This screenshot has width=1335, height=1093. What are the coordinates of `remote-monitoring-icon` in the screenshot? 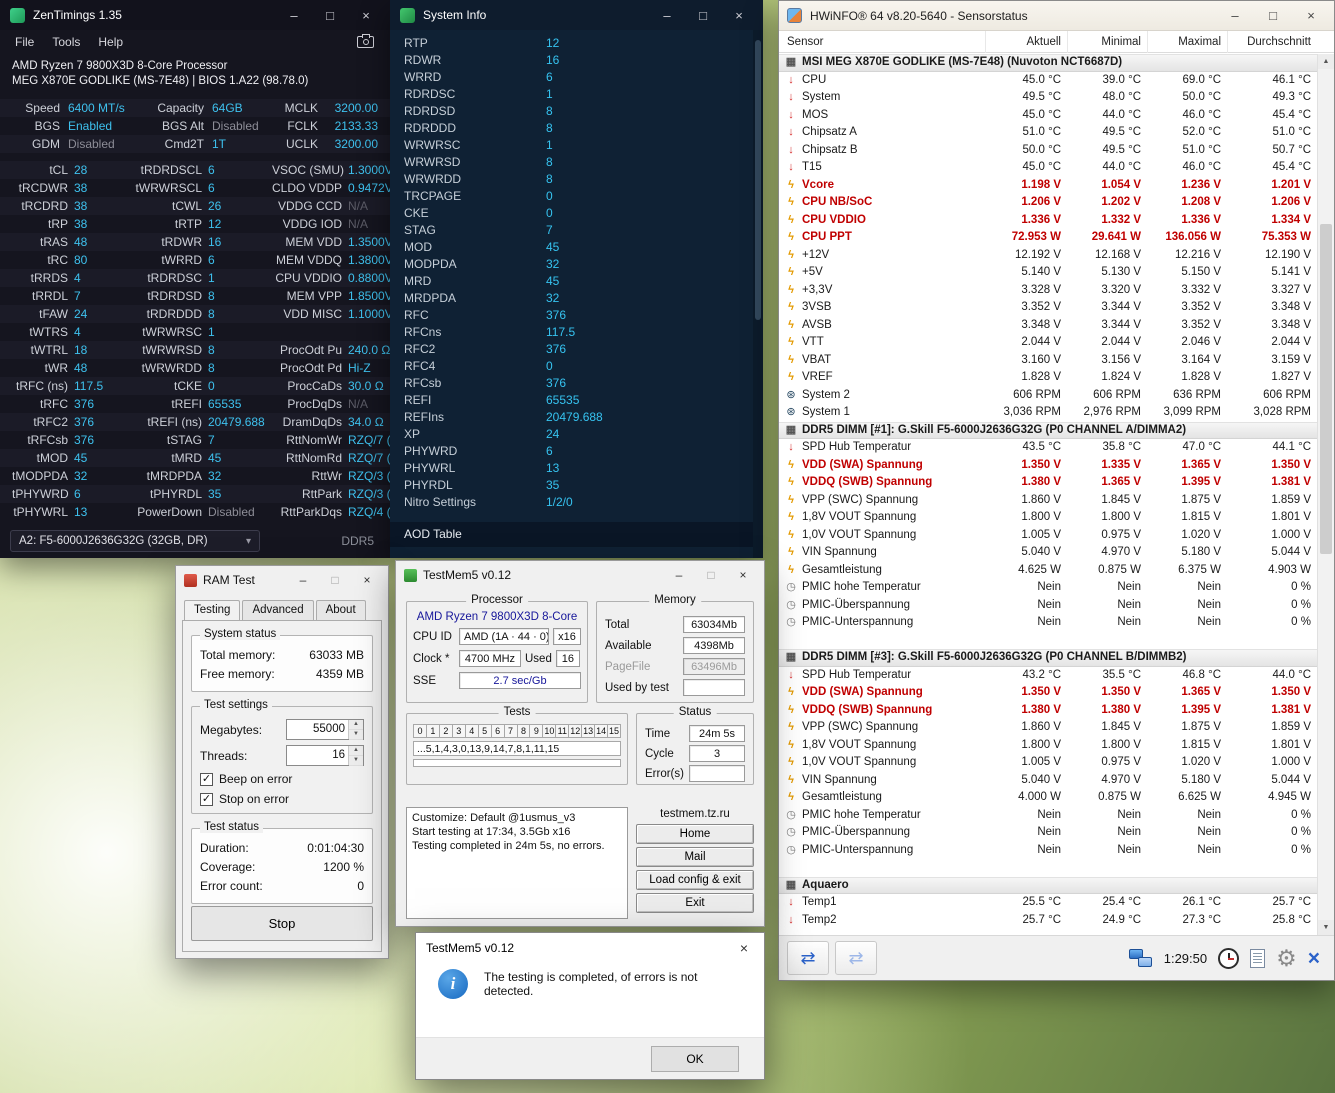 It's located at (1140, 958).